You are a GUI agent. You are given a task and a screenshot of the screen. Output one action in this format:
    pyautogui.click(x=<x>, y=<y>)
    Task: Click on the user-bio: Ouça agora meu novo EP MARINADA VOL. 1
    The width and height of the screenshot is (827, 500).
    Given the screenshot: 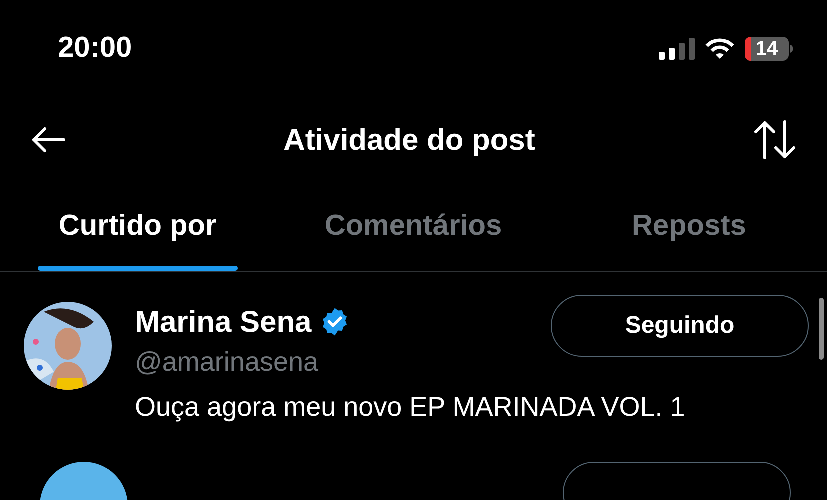 What is the action you would take?
    pyautogui.click(x=410, y=407)
    